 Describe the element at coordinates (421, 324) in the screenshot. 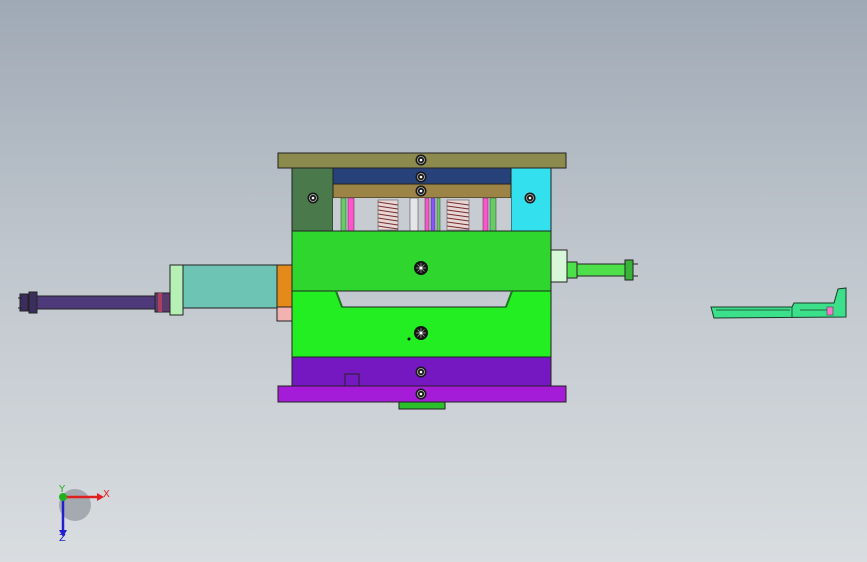

I see `core-plate` at that location.